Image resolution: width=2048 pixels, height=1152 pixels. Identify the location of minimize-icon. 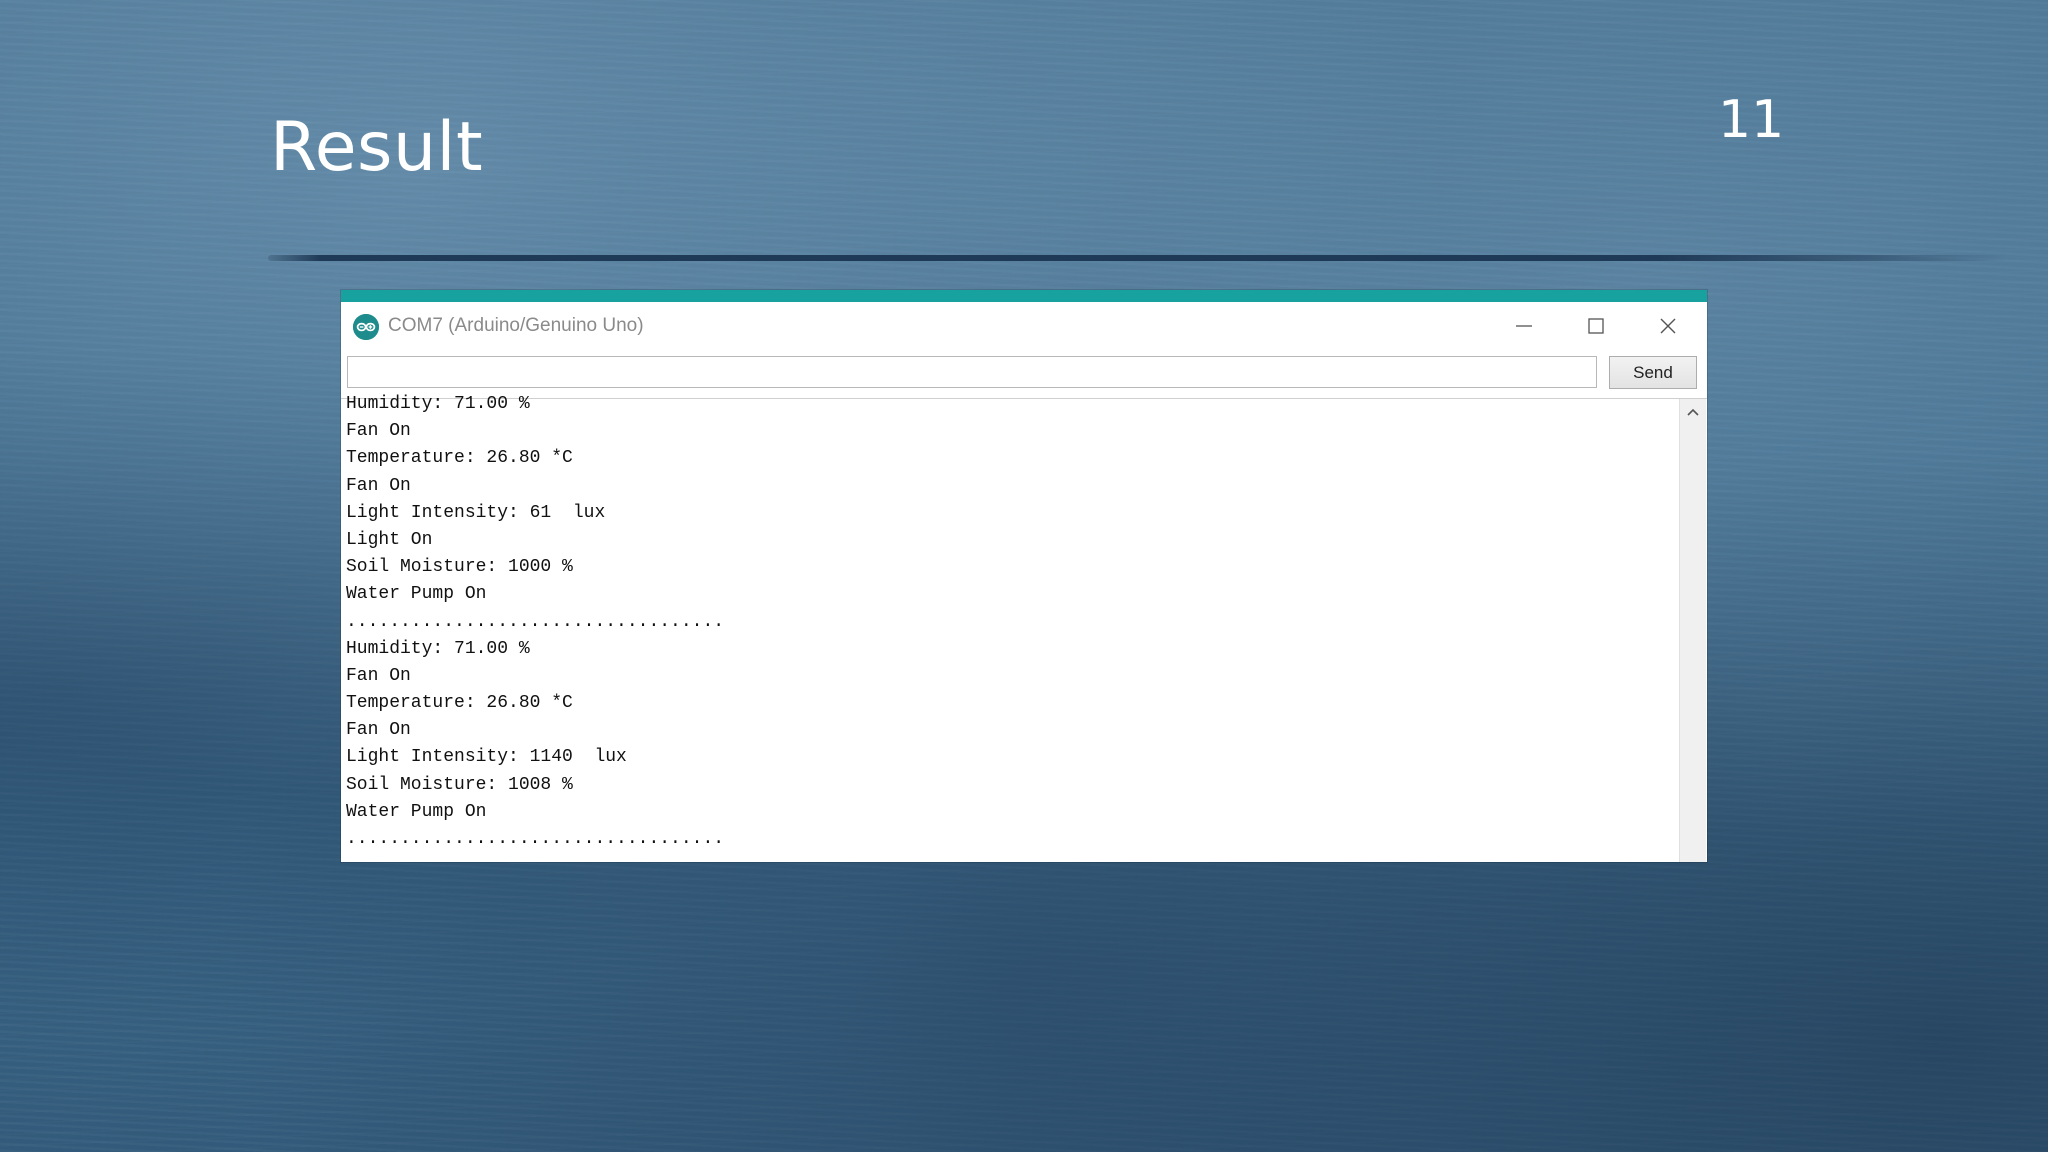
(1524, 326).